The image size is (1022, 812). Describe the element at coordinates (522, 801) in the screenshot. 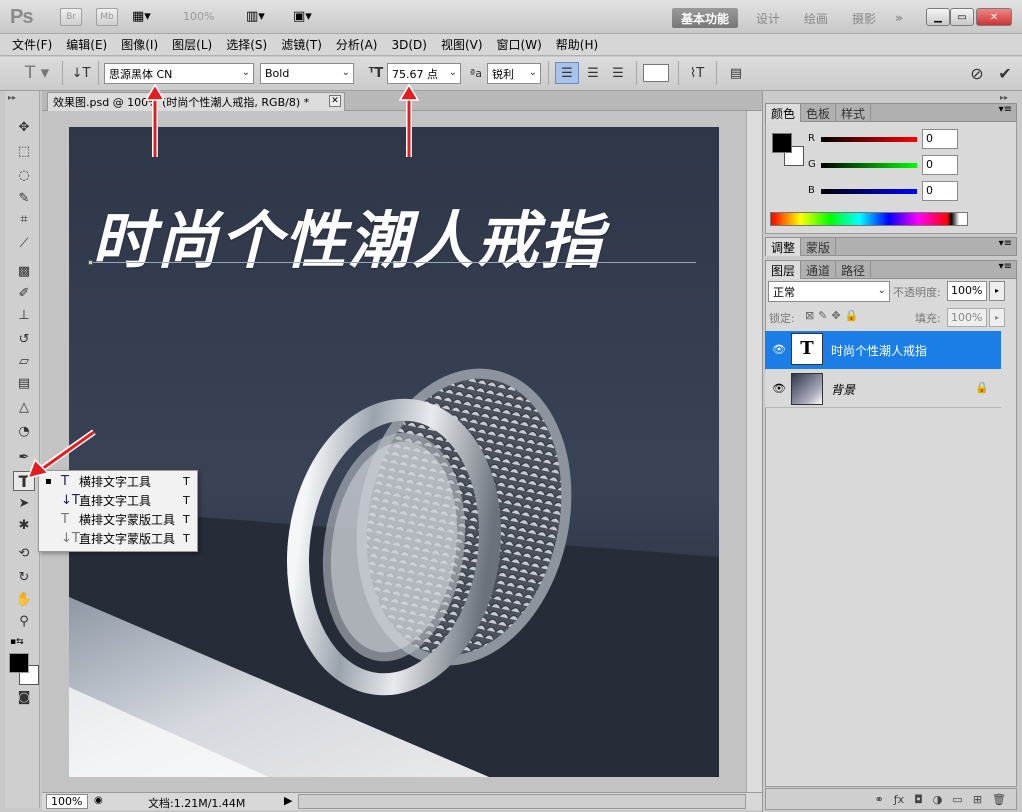

I see `horizontal-scrollbar` at that location.